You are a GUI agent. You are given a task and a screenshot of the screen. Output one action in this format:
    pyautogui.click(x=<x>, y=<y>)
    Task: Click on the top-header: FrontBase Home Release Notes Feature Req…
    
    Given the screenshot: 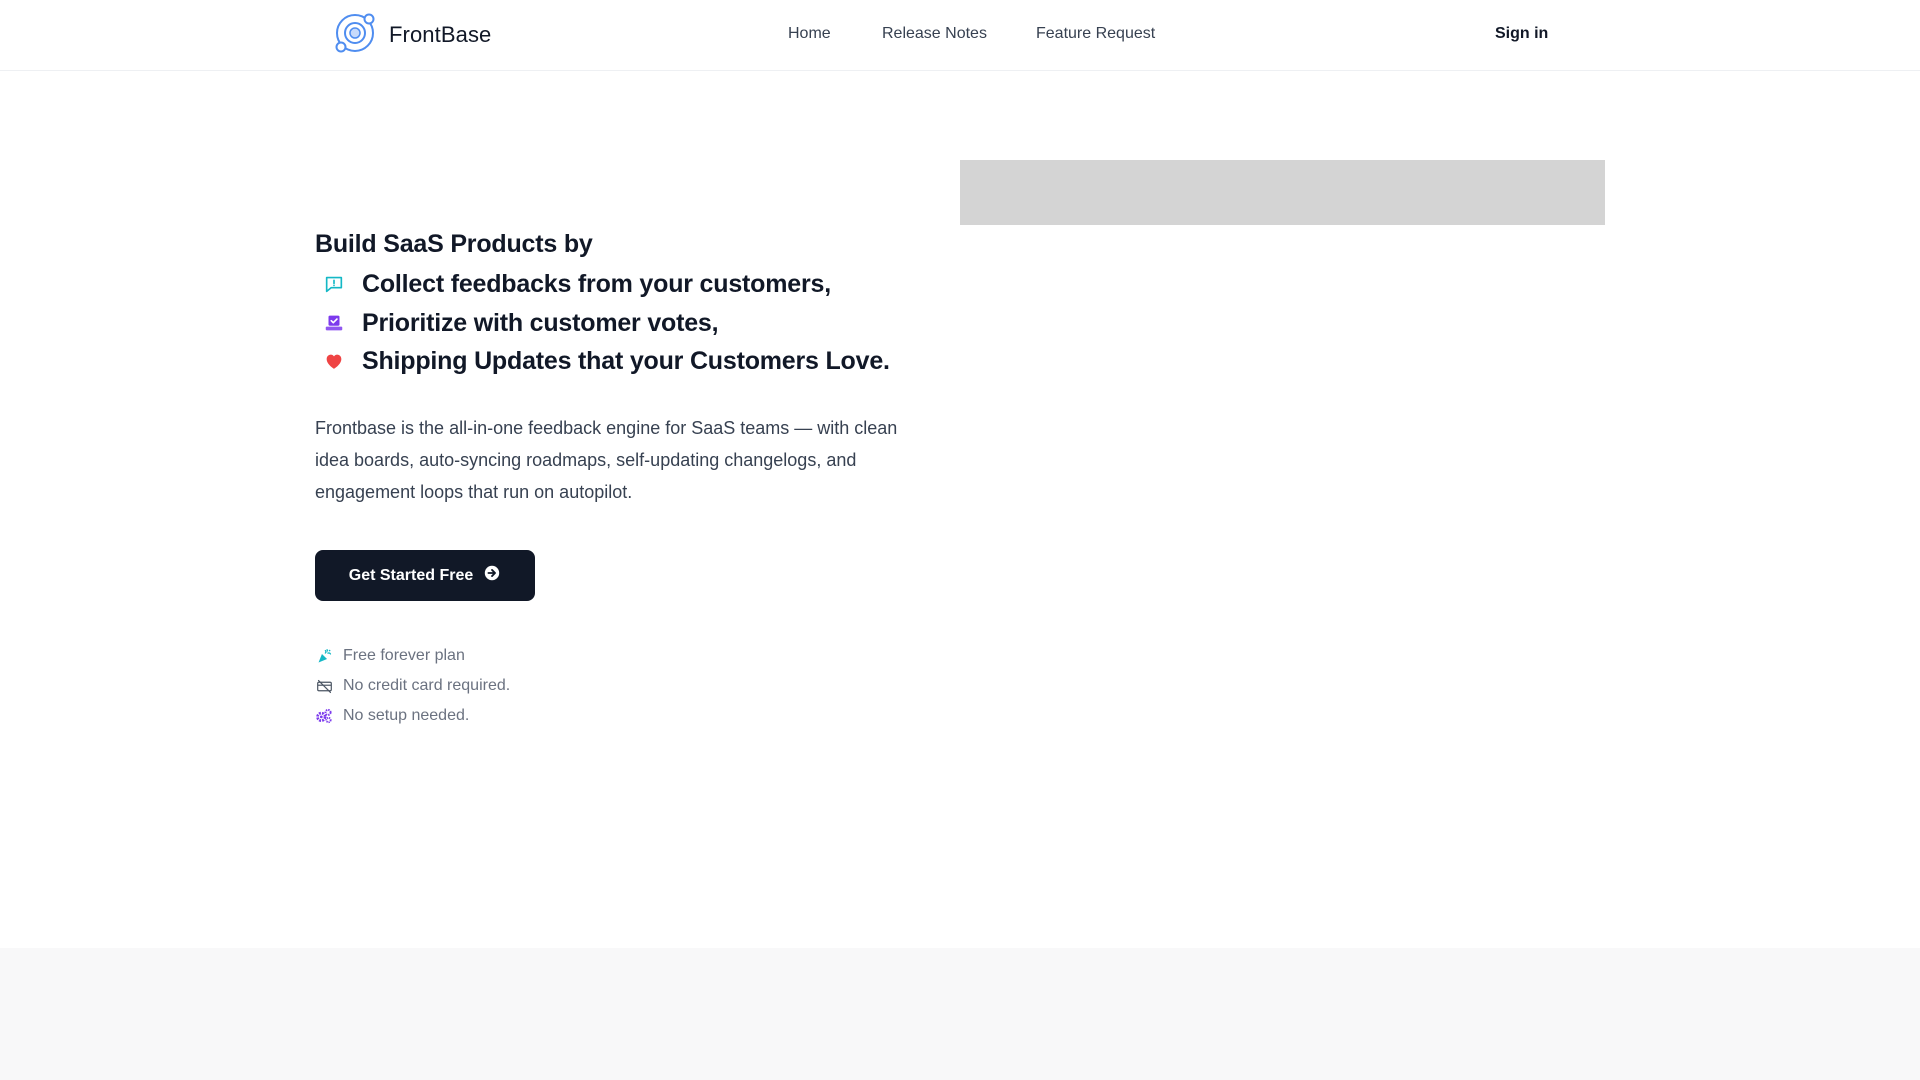 What is the action you would take?
    pyautogui.click(x=960, y=35)
    